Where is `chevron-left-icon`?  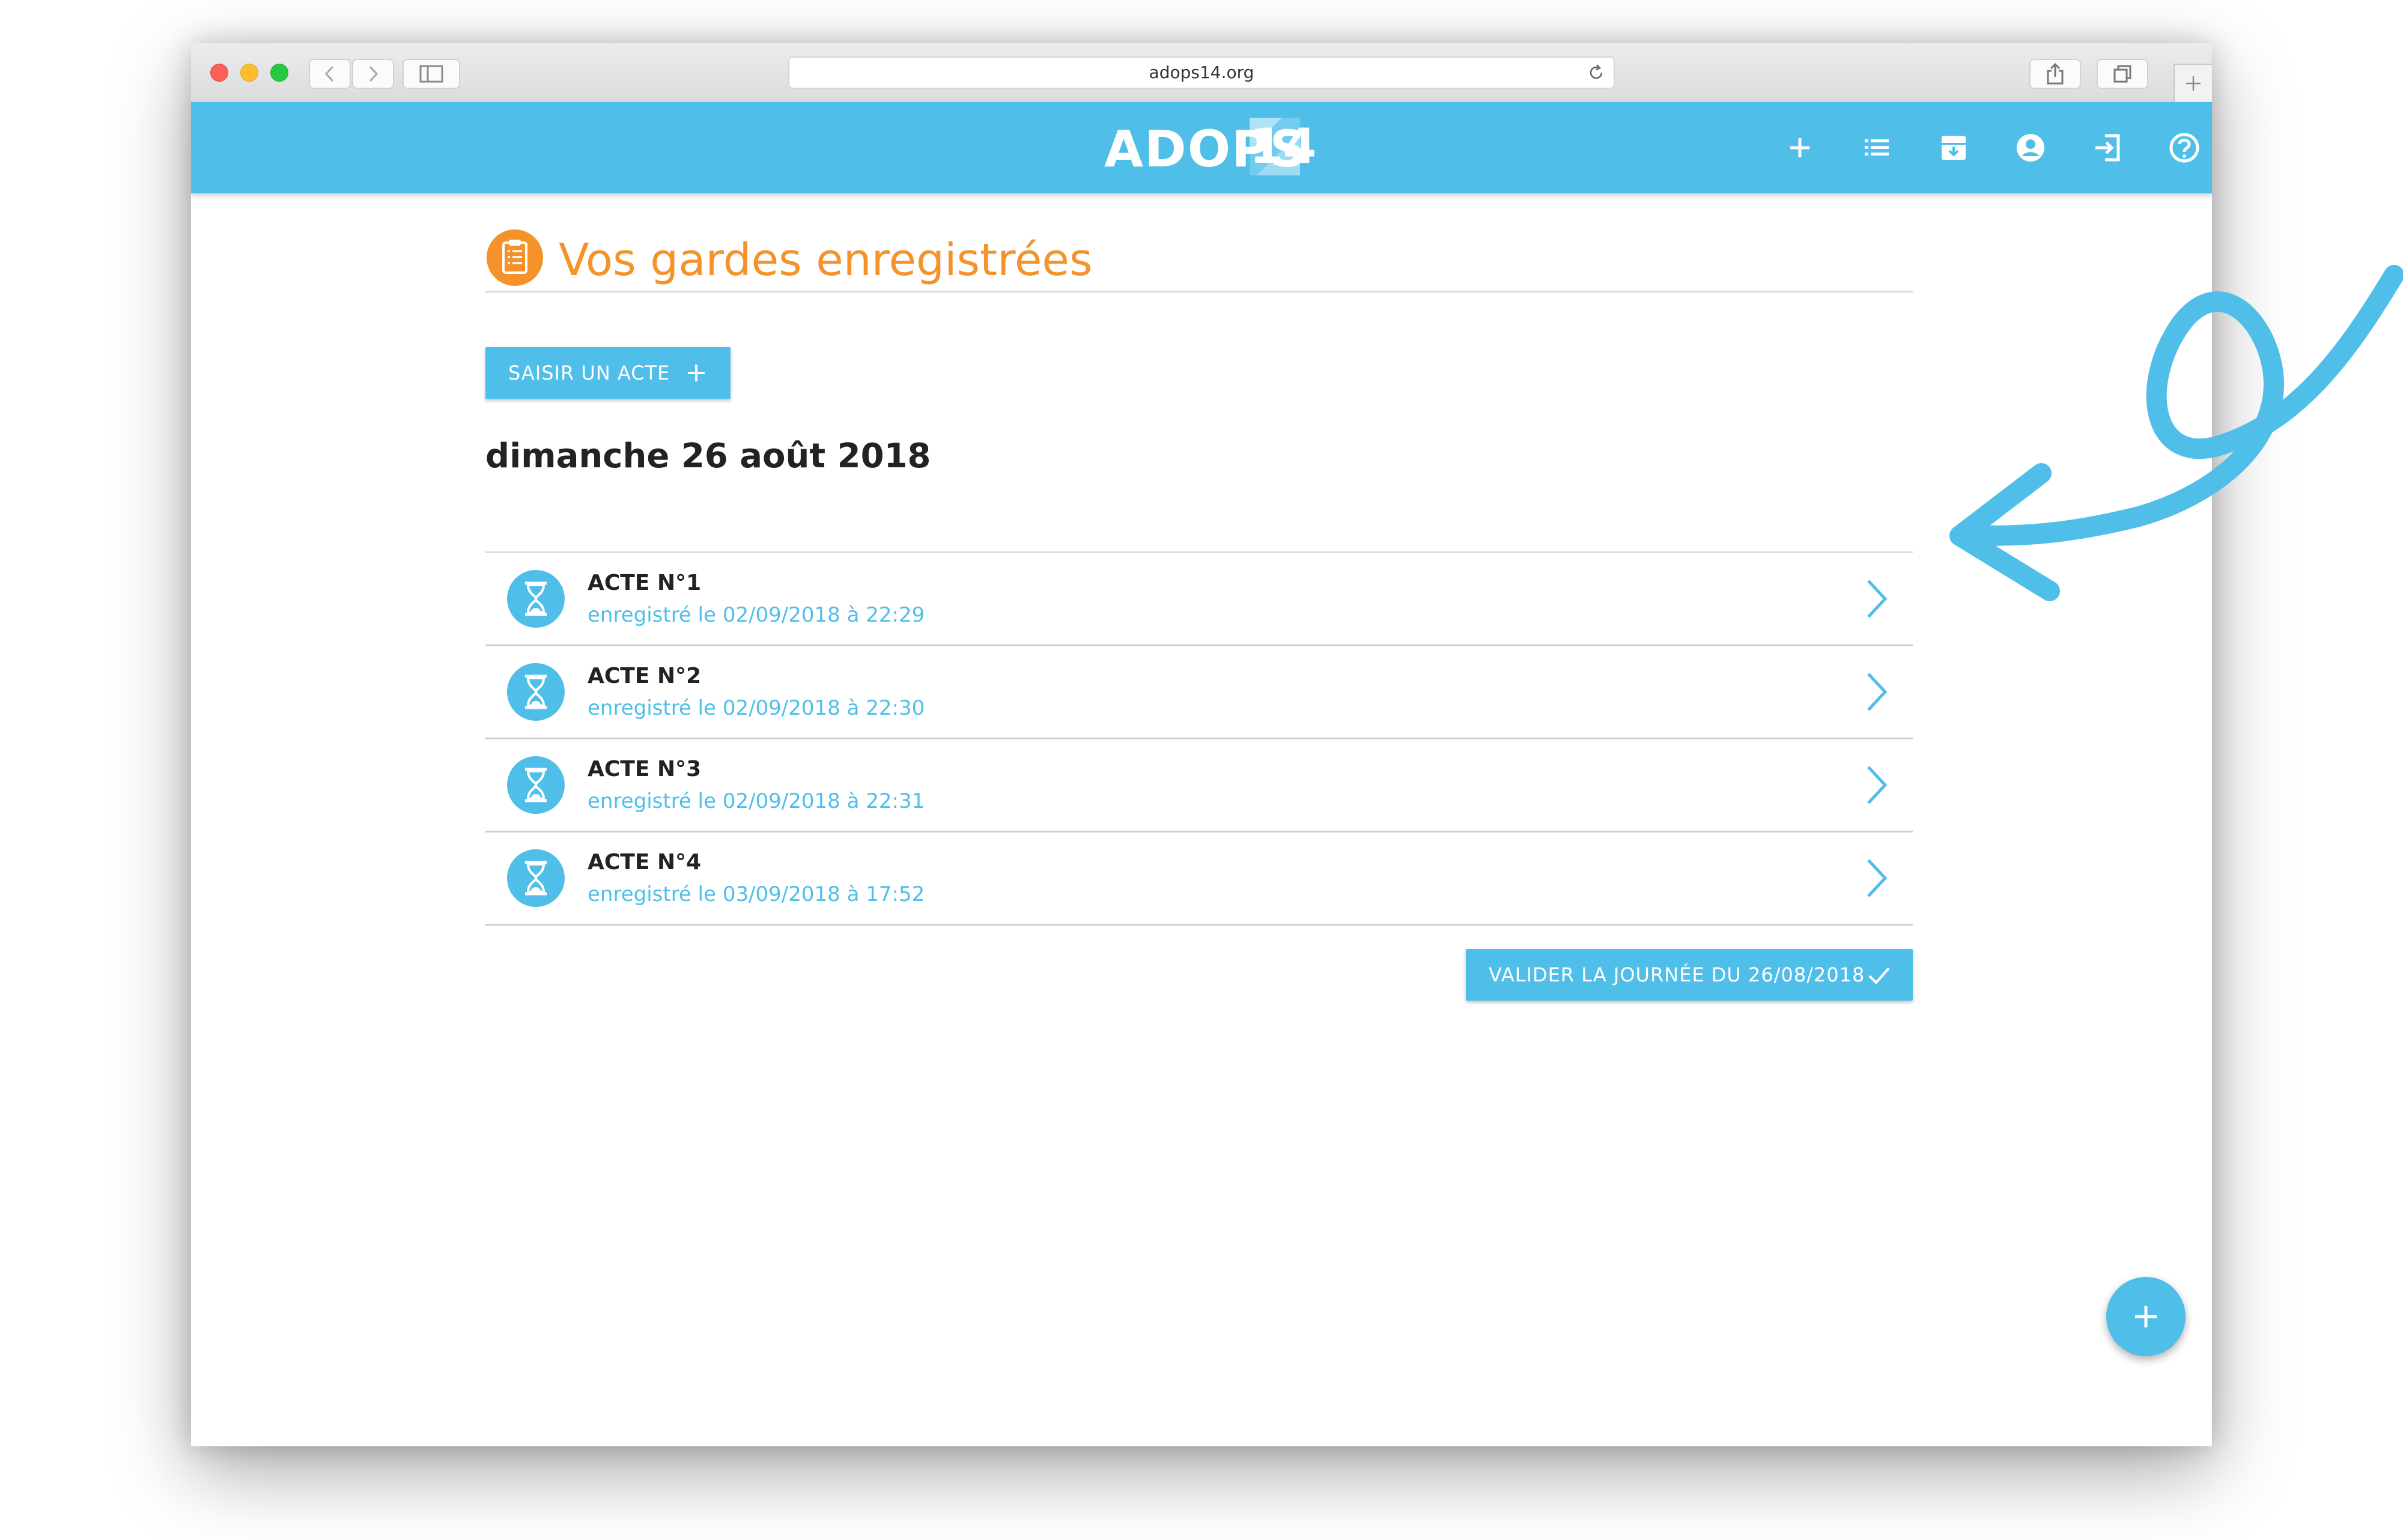 chevron-left-icon is located at coordinates (329, 73).